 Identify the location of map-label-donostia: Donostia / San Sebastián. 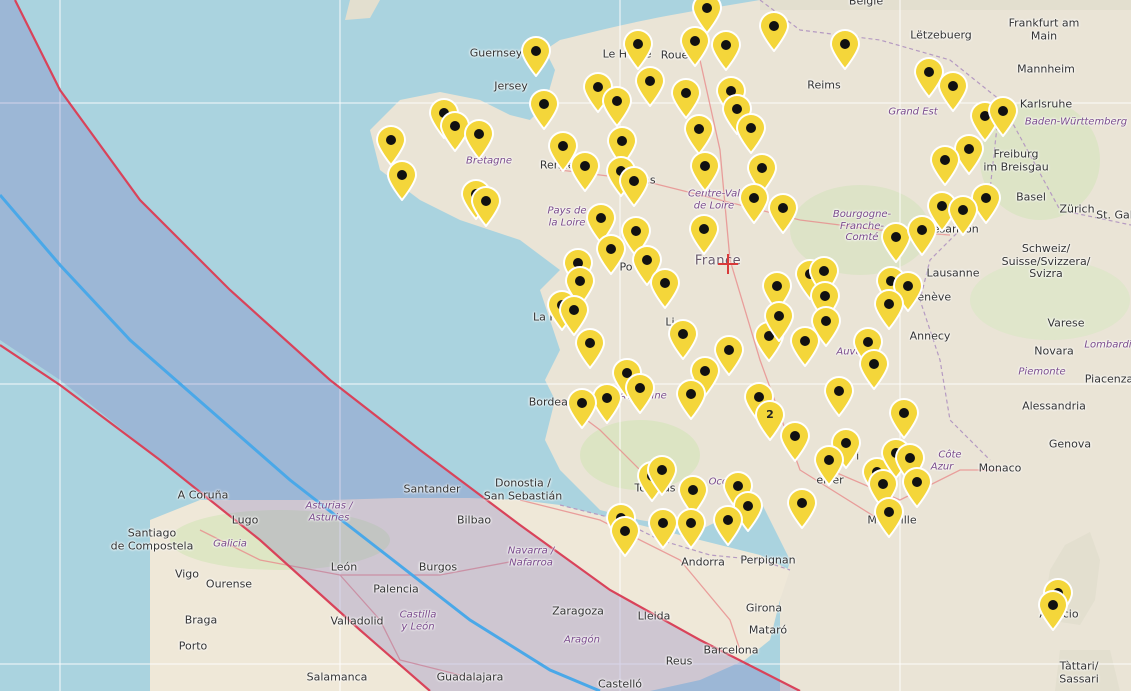
(523, 489).